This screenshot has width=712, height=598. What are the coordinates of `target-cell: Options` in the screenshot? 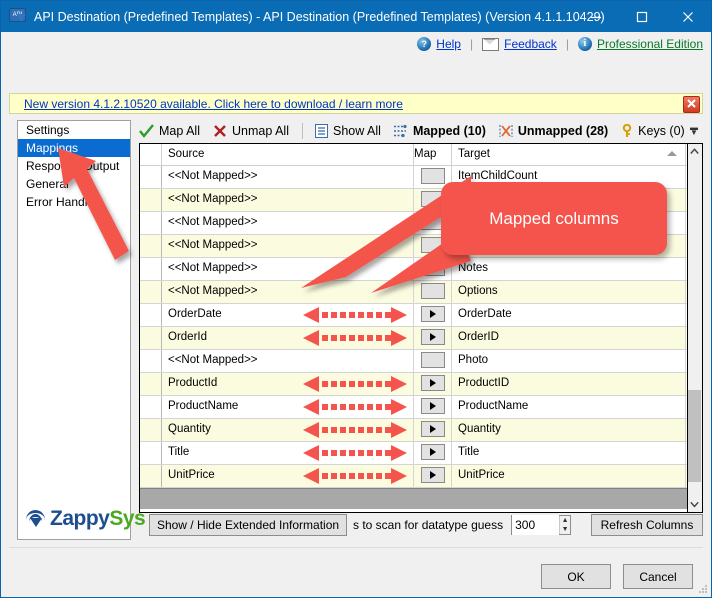 It's located at (569, 292).